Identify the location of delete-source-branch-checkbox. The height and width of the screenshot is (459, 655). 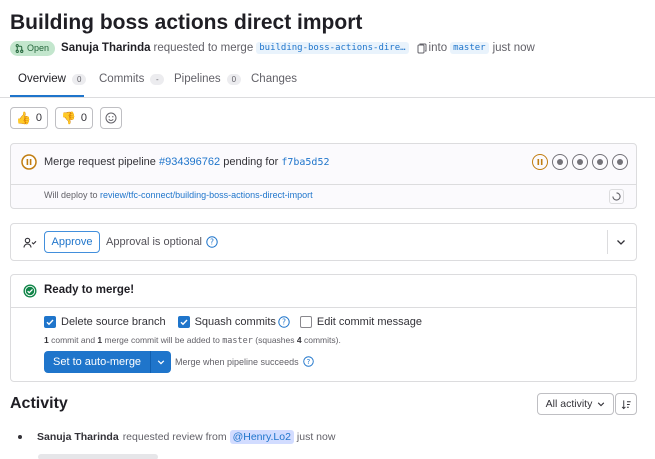
(50, 322).